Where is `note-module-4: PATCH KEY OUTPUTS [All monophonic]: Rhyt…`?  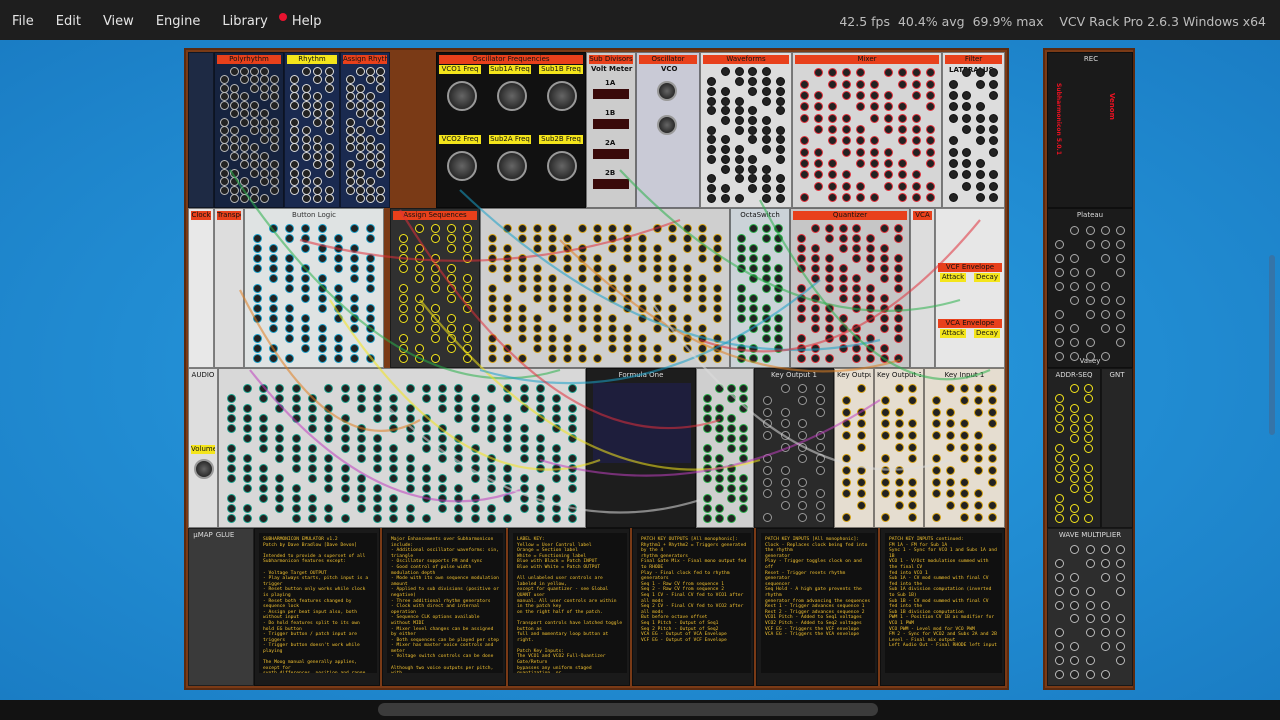
note-module-4: PATCH KEY OUTPUTS [All monophonic]: Rhyt… is located at coordinates (693, 607).